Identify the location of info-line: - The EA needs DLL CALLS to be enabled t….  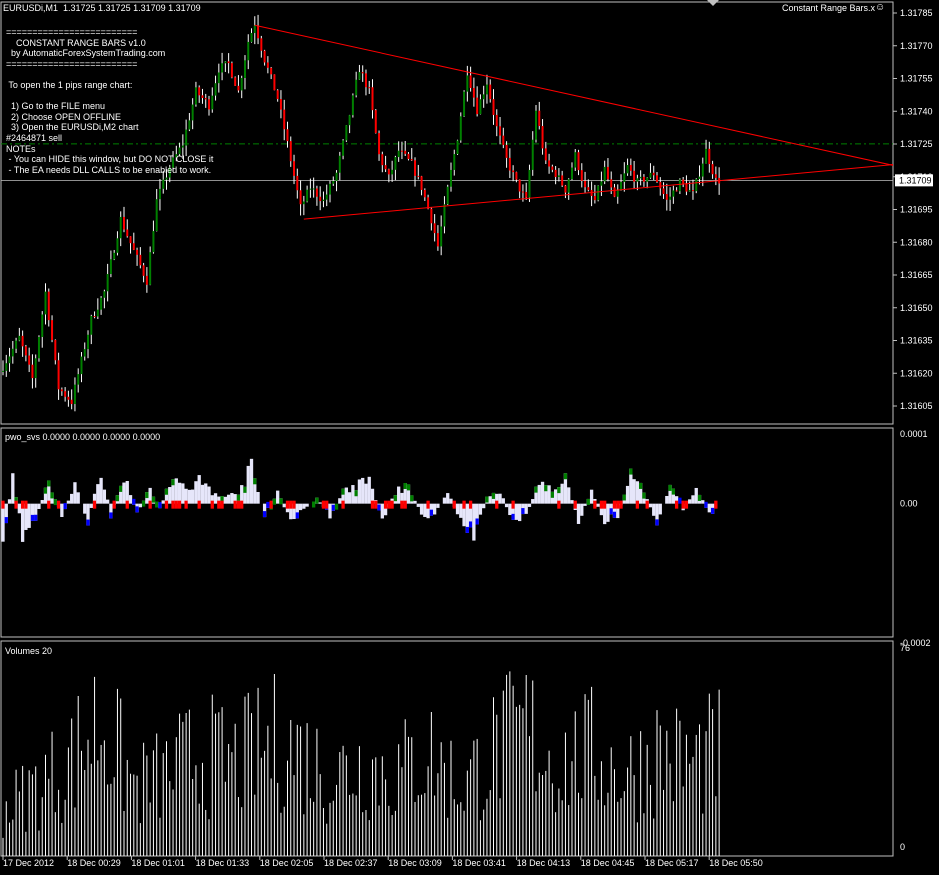
(109, 169).